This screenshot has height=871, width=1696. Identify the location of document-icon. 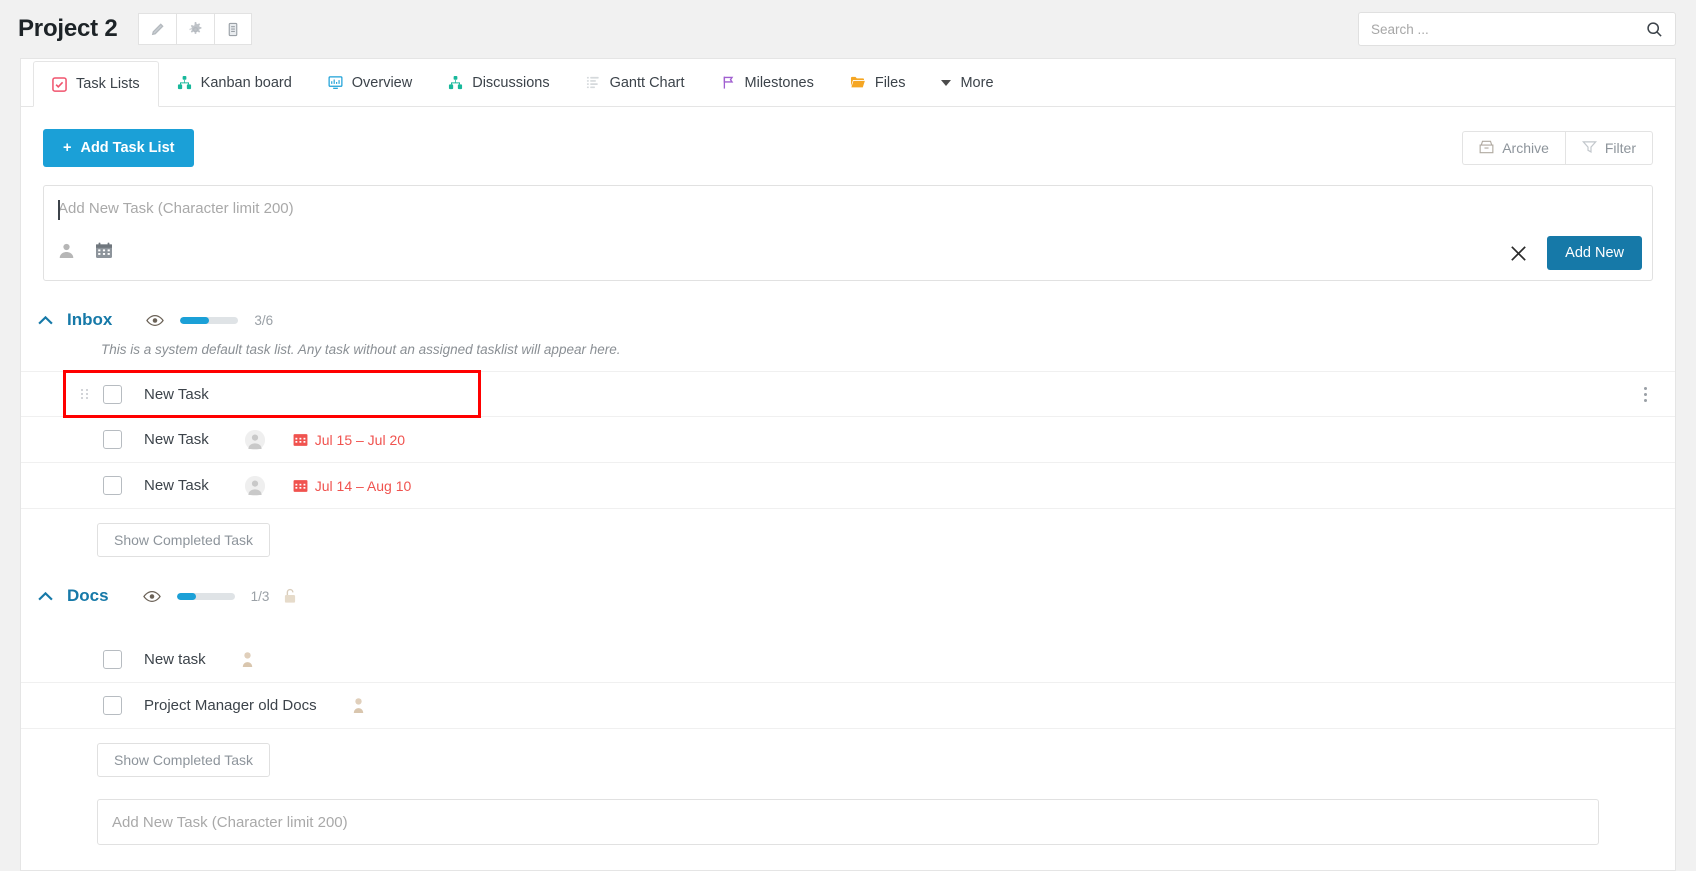
(233, 29).